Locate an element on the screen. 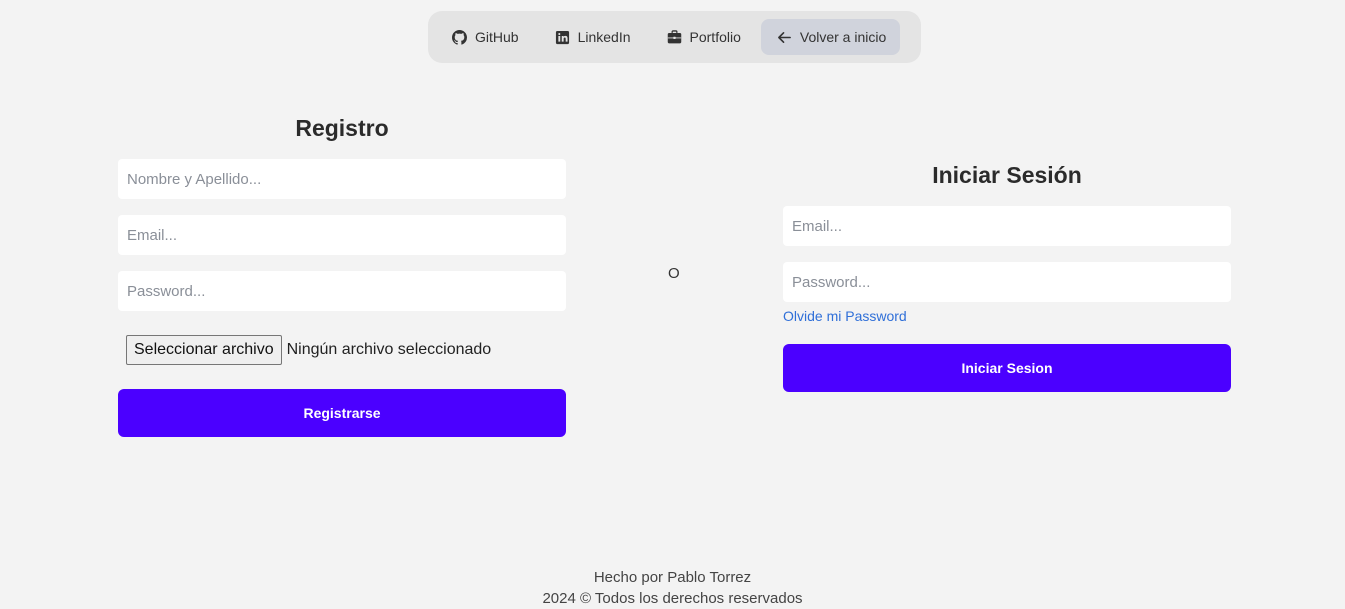 The height and width of the screenshot is (609, 1345). login-title: Iniciar Sesión is located at coordinates (1007, 175).